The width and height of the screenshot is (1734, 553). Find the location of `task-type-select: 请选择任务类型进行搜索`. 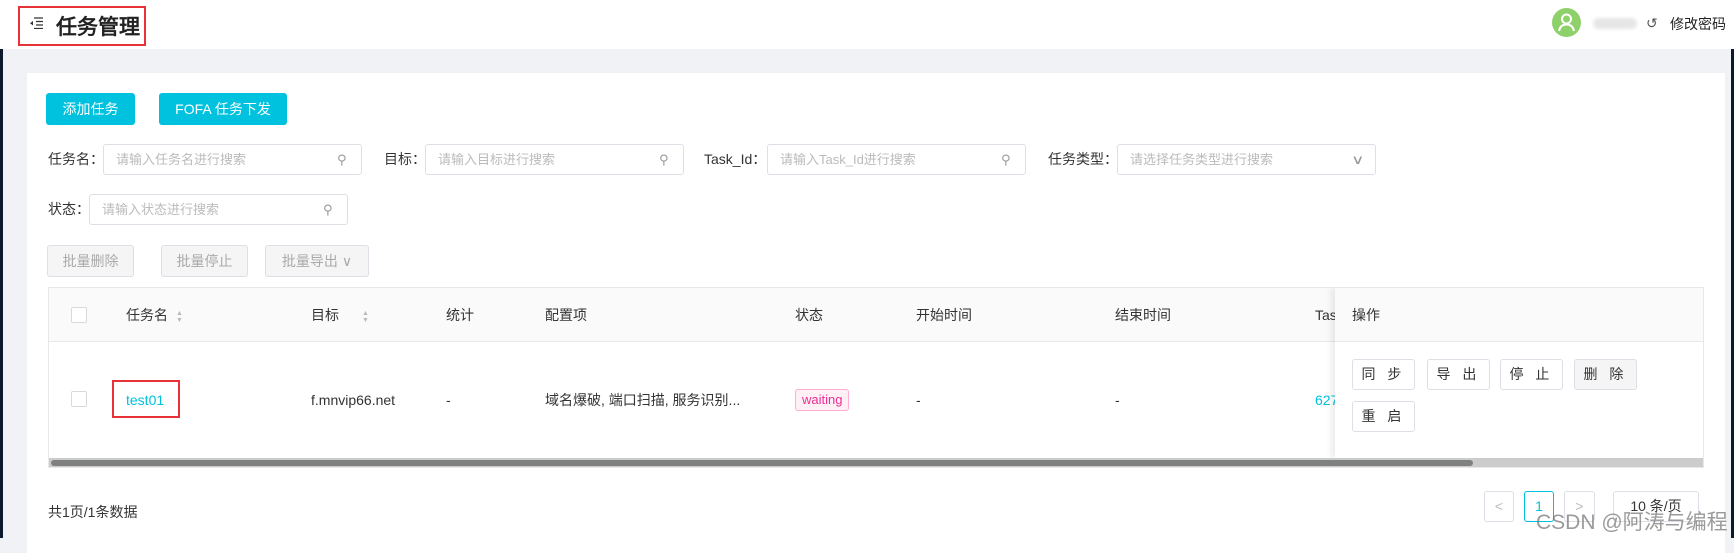

task-type-select: 请选择任务类型进行搜索 is located at coordinates (1246, 159).